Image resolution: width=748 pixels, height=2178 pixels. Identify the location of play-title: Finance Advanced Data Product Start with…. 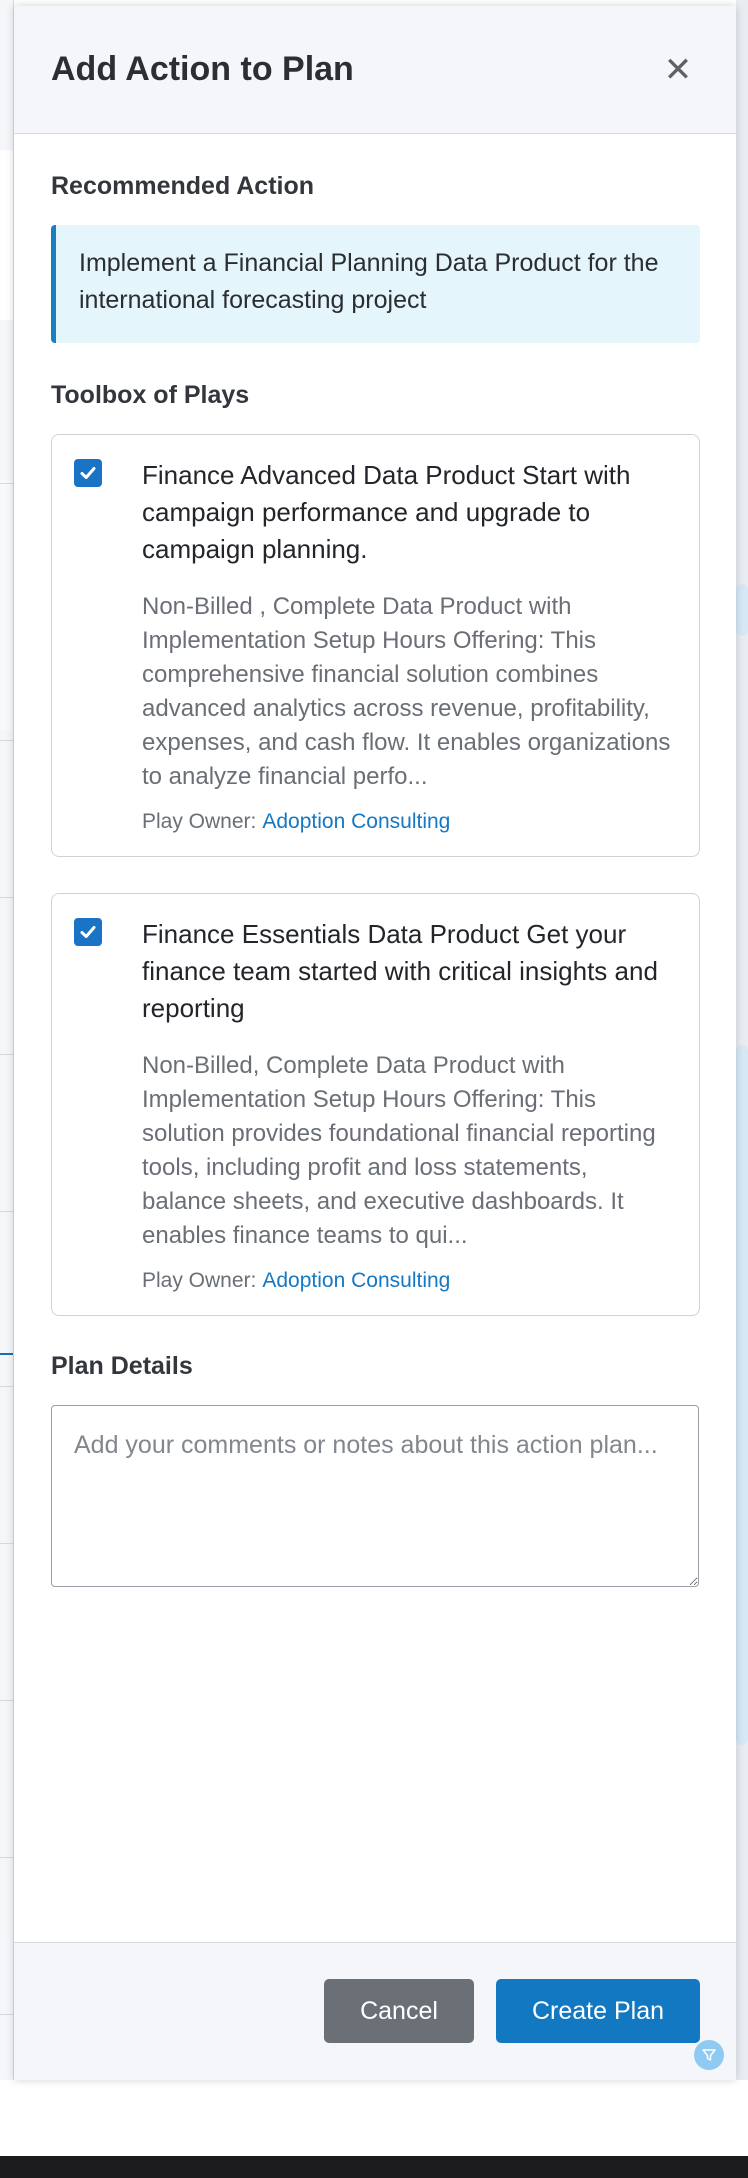
(386, 512).